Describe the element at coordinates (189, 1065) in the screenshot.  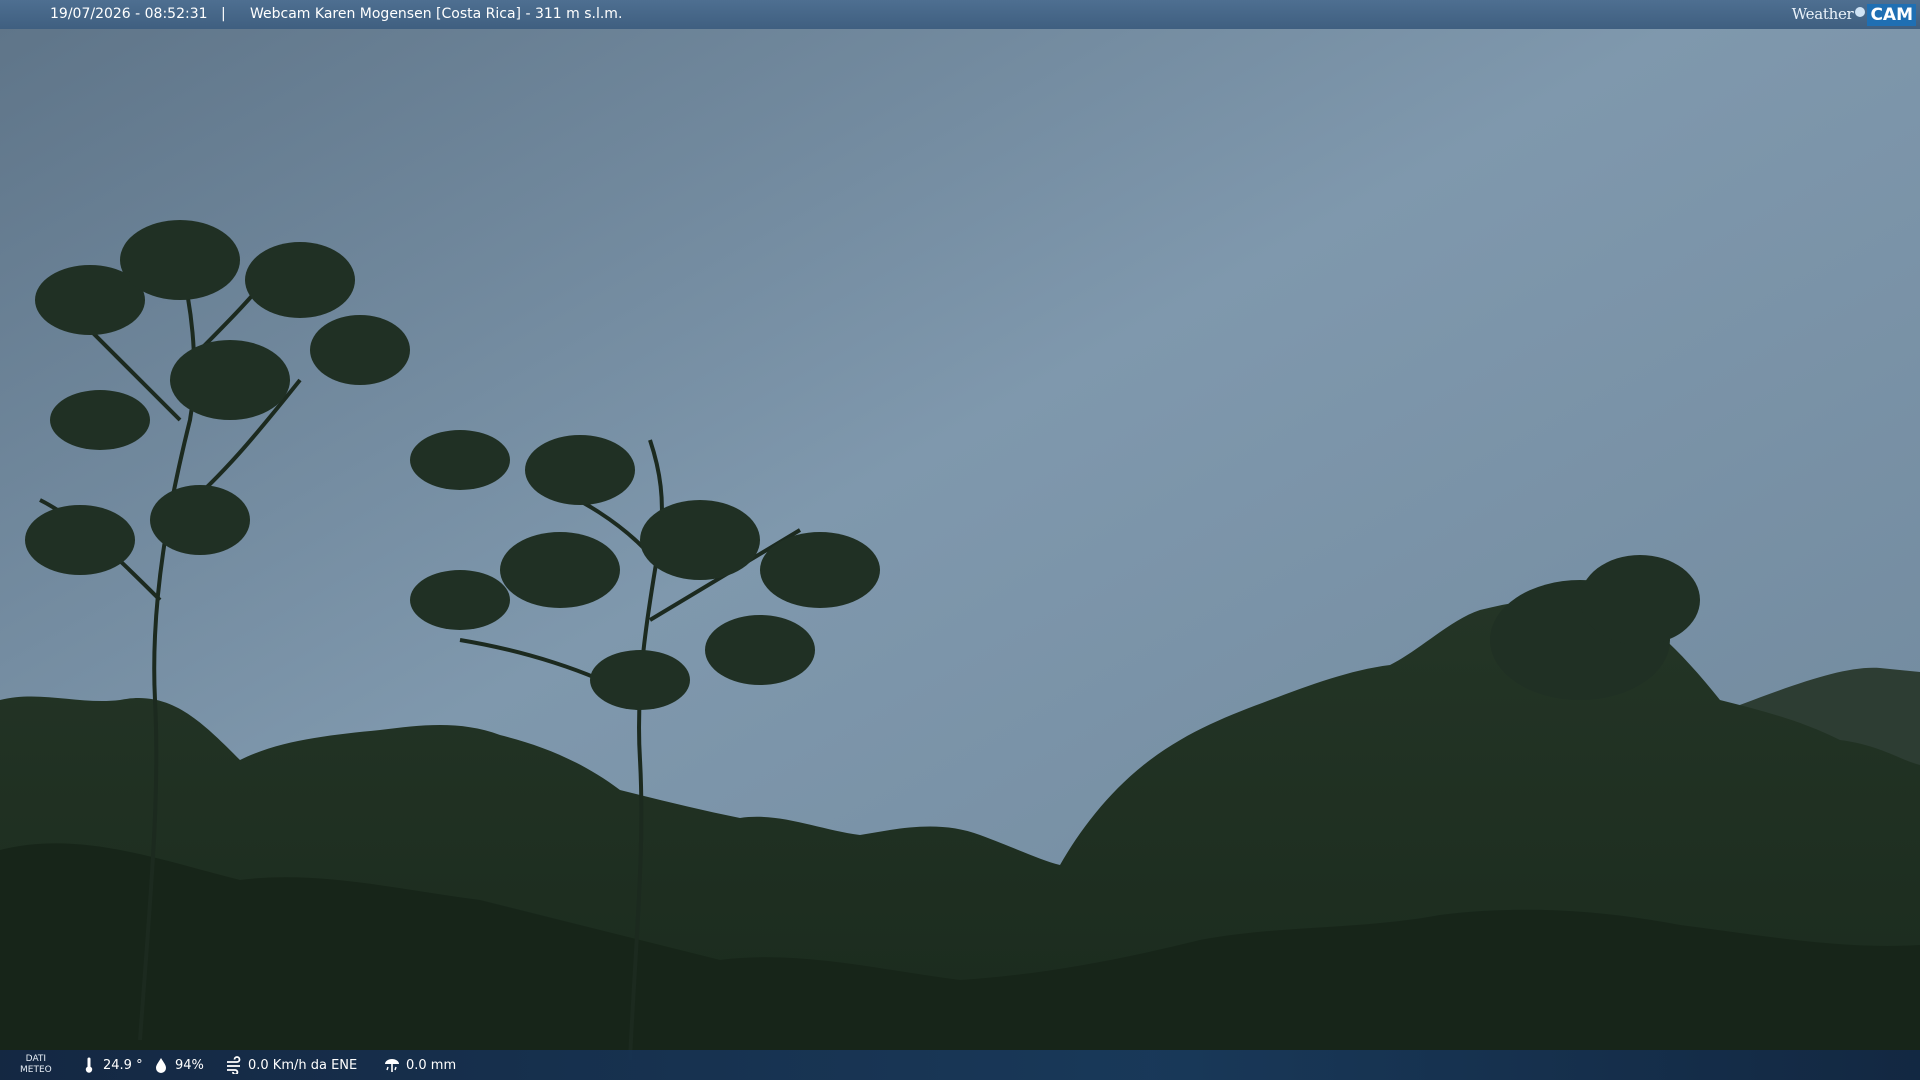
I see `humidity-value: 94%` at that location.